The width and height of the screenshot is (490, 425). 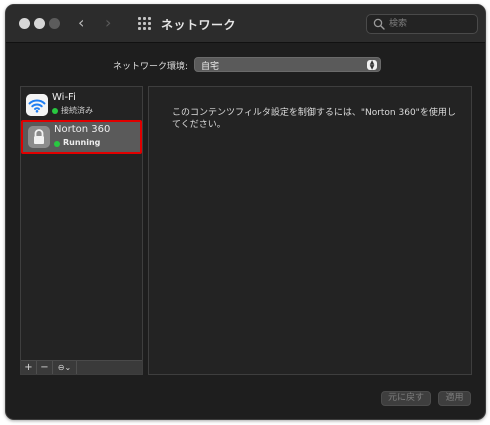 I want to click on updown-chevron-icon: ▲ ▼, so click(x=372, y=65).